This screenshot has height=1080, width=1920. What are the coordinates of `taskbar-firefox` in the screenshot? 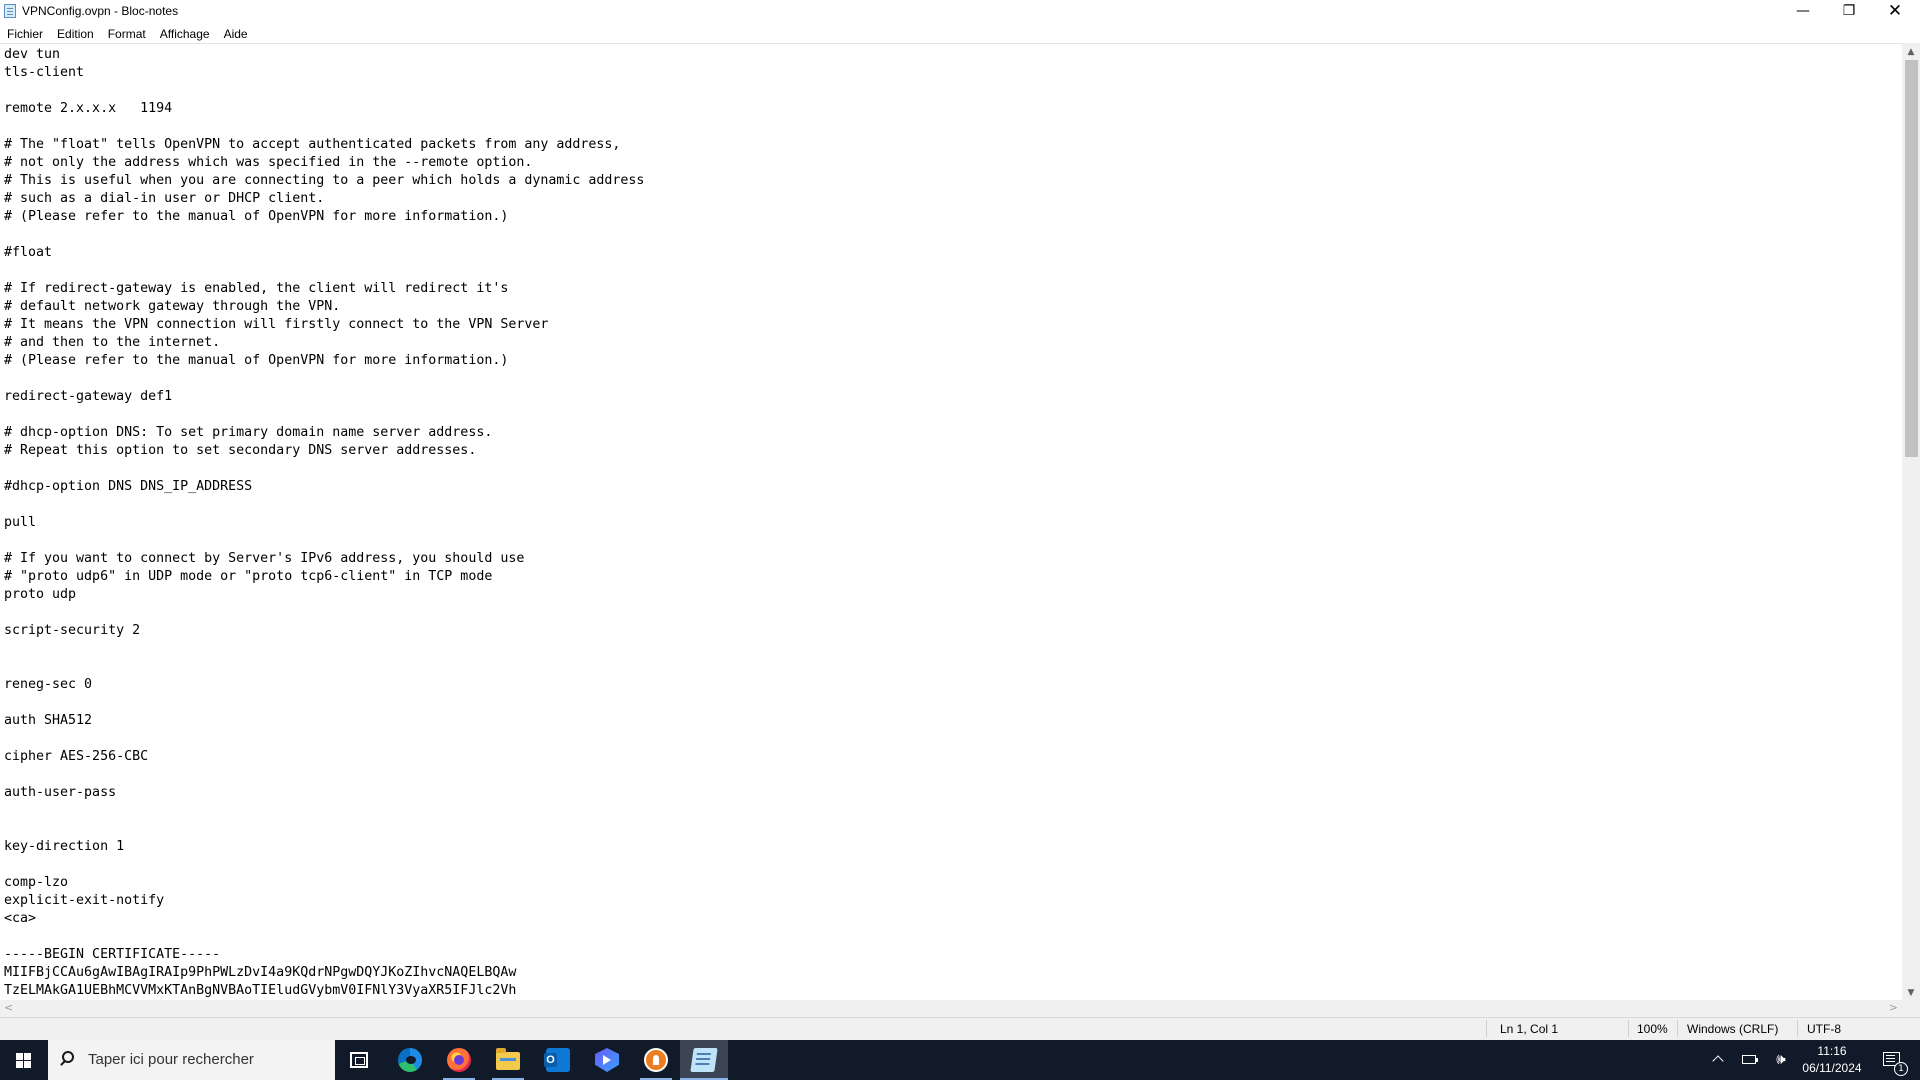 It's located at (459, 1060).